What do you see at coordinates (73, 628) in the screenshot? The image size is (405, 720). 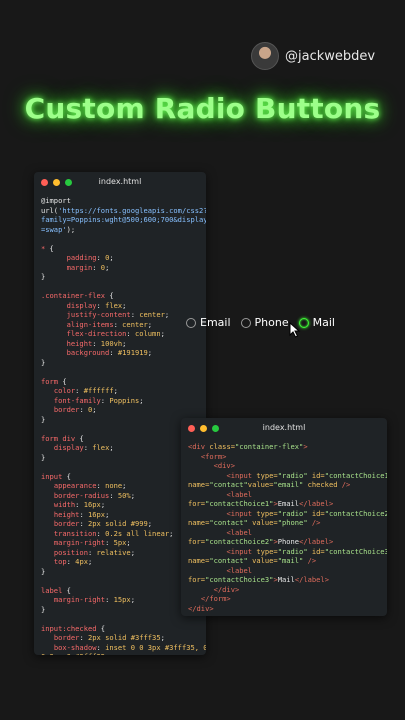 I see `code-line: input:checked {` at bounding box center [73, 628].